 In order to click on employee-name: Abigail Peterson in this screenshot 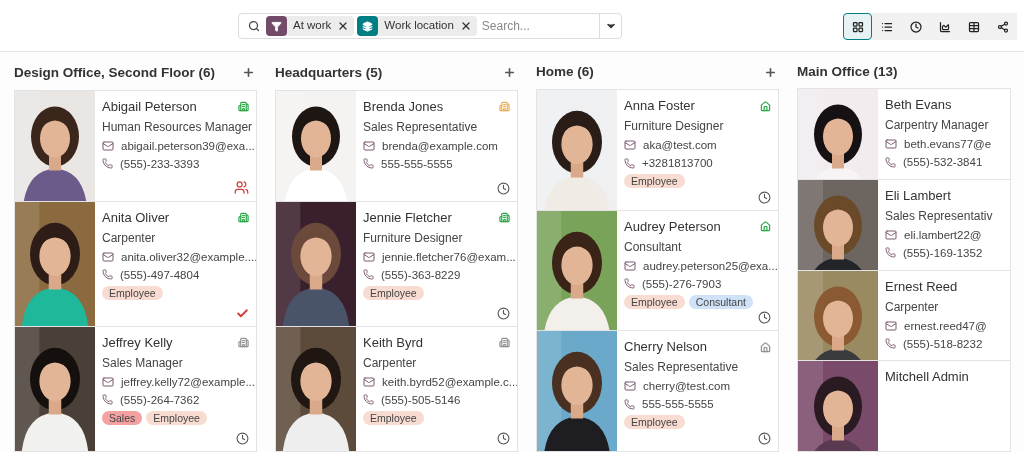, I will do `click(149, 106)`.